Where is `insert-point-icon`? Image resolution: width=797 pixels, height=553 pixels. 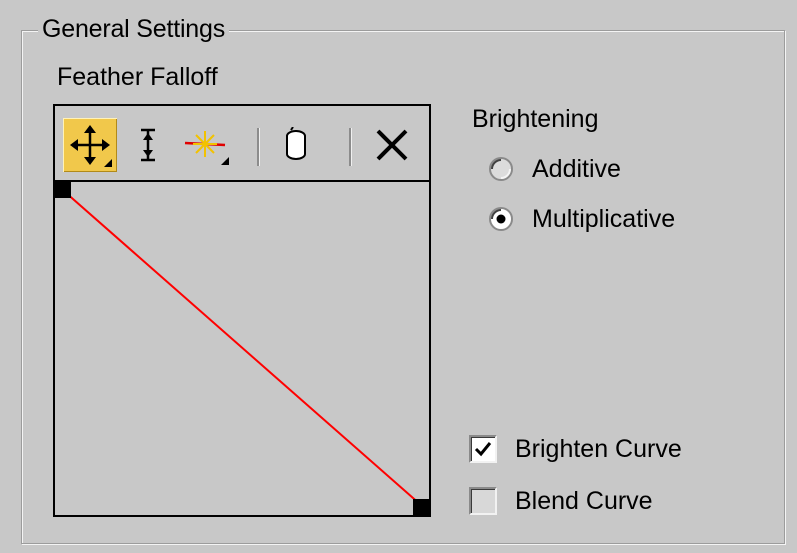 insert-point-icon is located at coordinates (206, 148).